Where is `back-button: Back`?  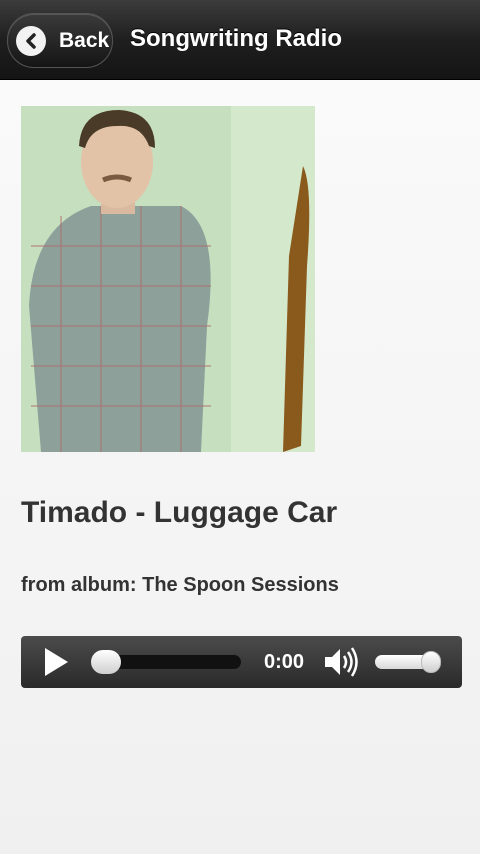
back-button: Back is located at coordinates (60, 40).